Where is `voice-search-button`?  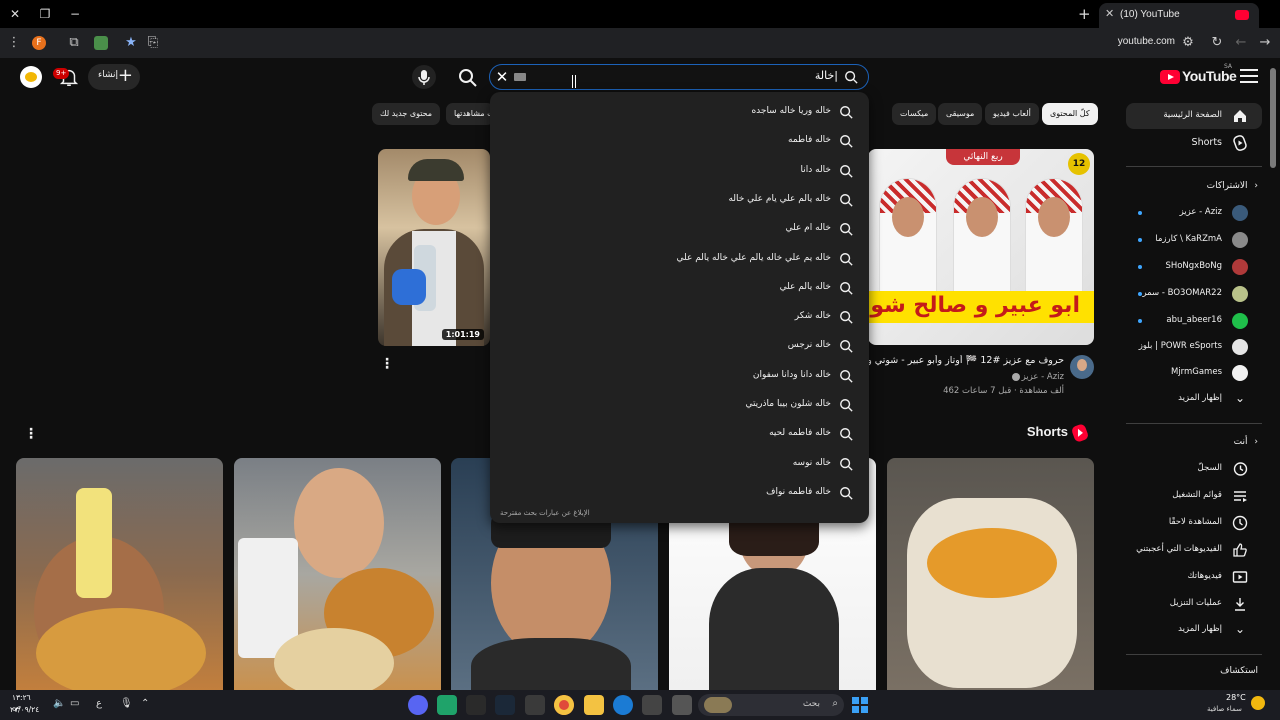 voice-search-button is located at coordinates (424, 77).